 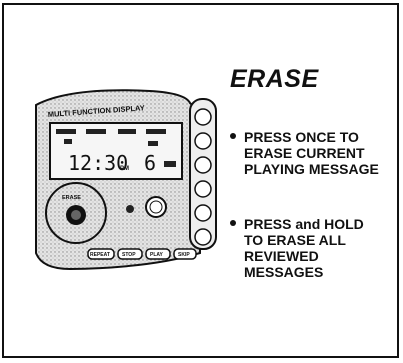 I want to click on message-count: 6, so click(x=150, y=163).